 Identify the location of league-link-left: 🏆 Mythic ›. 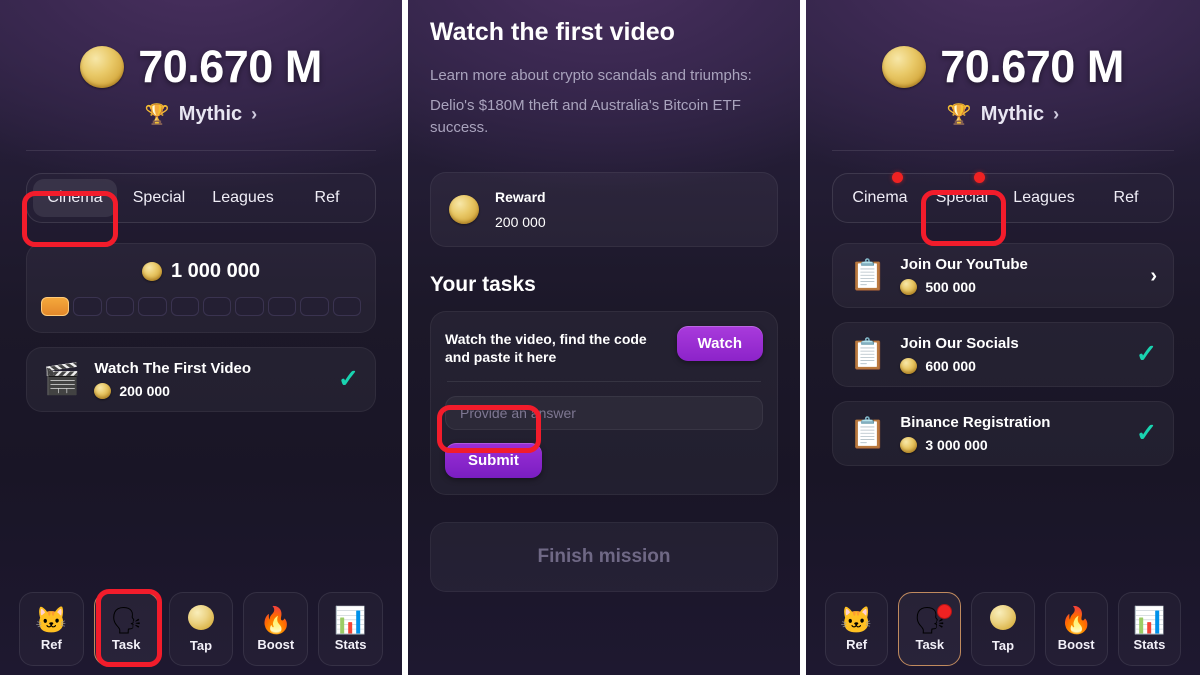
(201, 114).